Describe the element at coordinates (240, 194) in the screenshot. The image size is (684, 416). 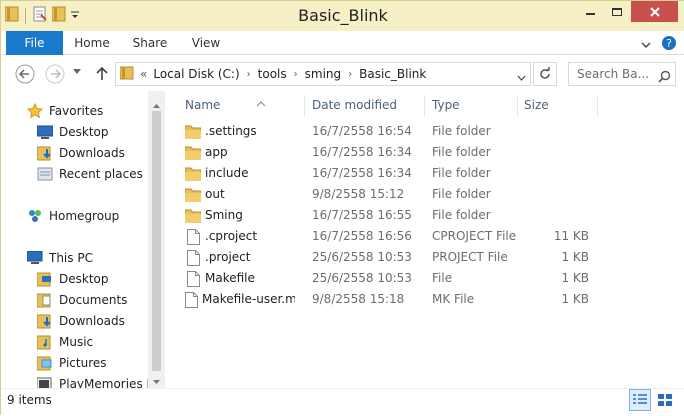
I see `file-name-cell: out` at that location.